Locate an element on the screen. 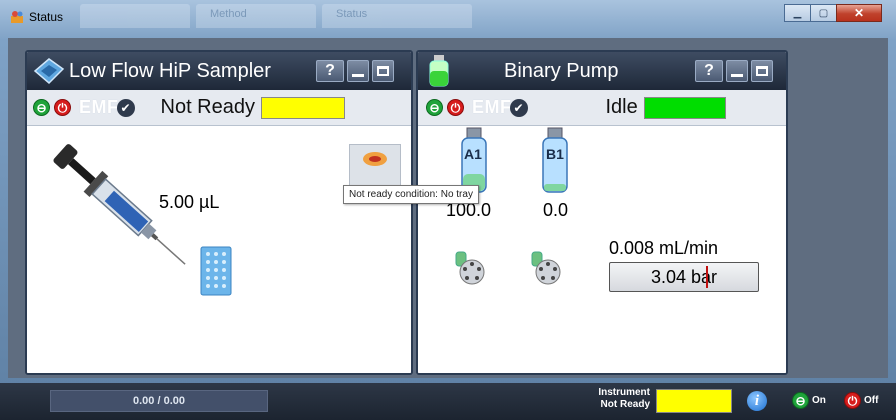 This screenshot has height=420, width=896. window-controls: ▁ ▢ ✕ is located at coordinates (833, 13).